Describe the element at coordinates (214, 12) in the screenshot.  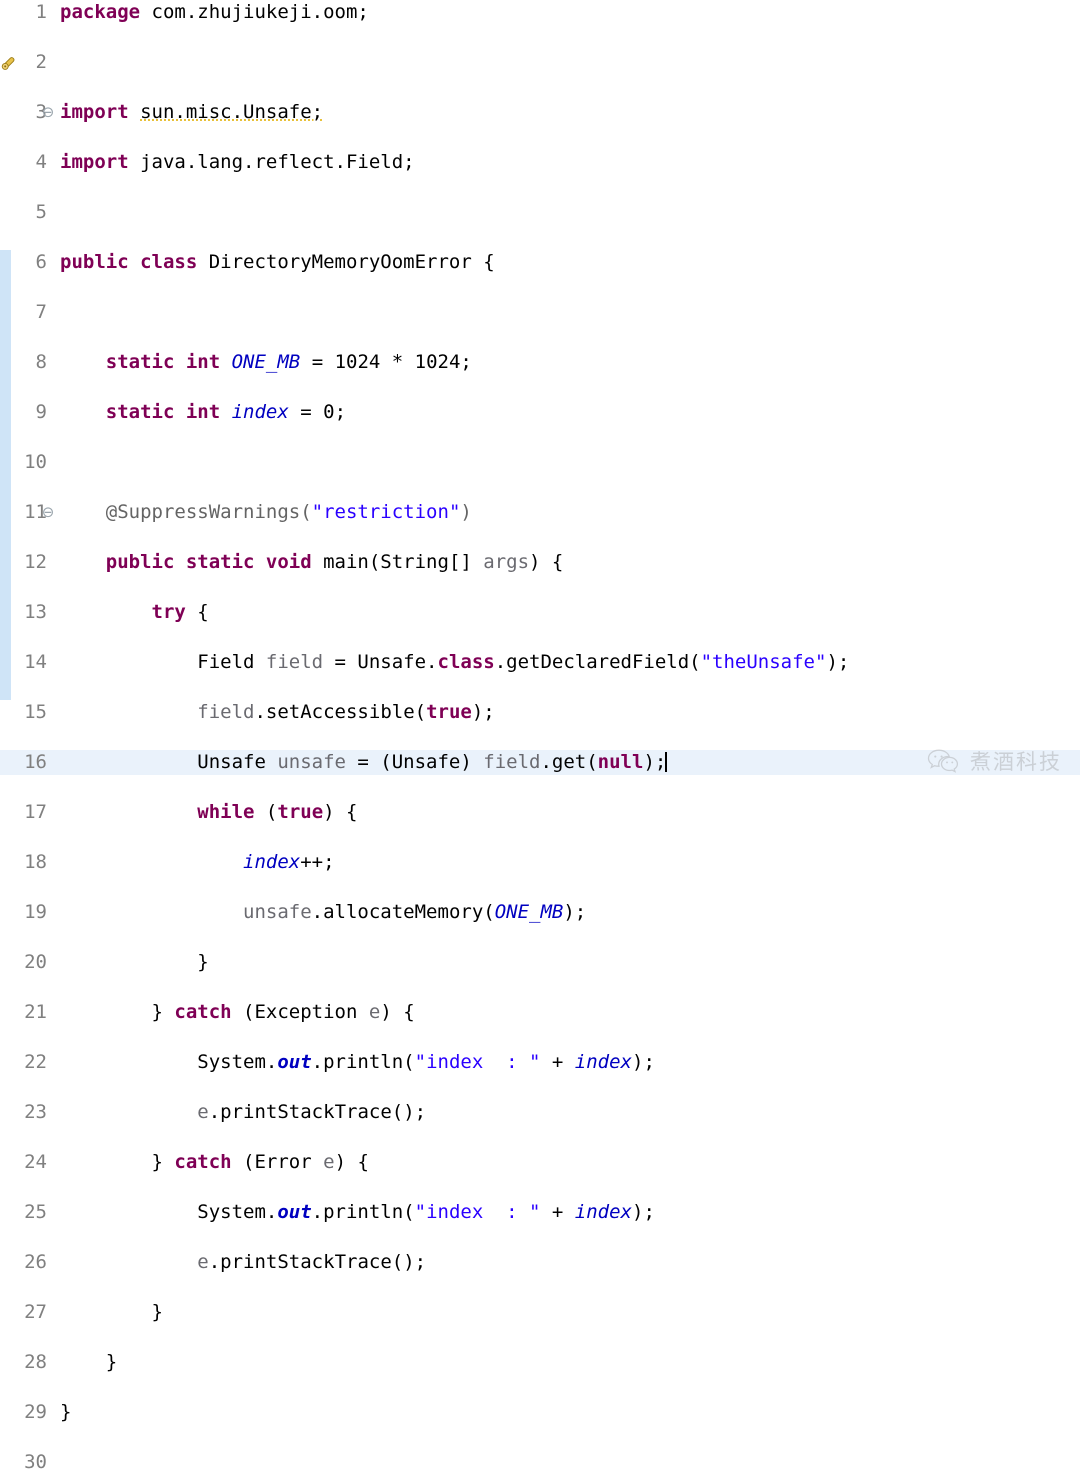
I see `code-text: package com.zhujiukeji.oom;` at that location.